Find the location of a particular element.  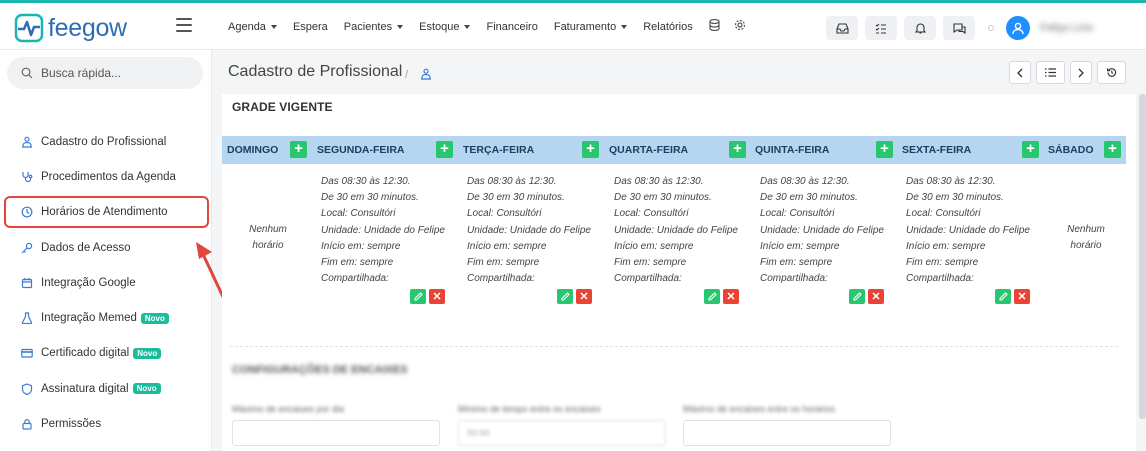

history-icon is located at coordinates (1112, 72).